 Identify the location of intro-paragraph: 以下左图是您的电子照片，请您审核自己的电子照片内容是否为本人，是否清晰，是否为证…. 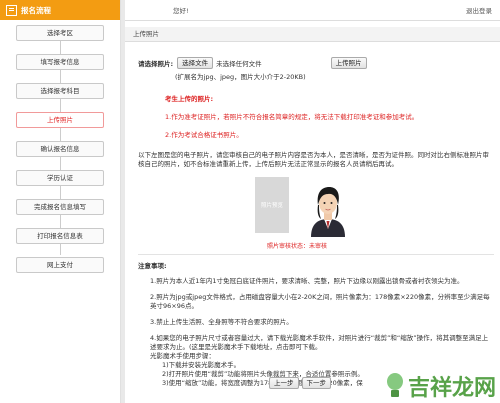
(313, 159).